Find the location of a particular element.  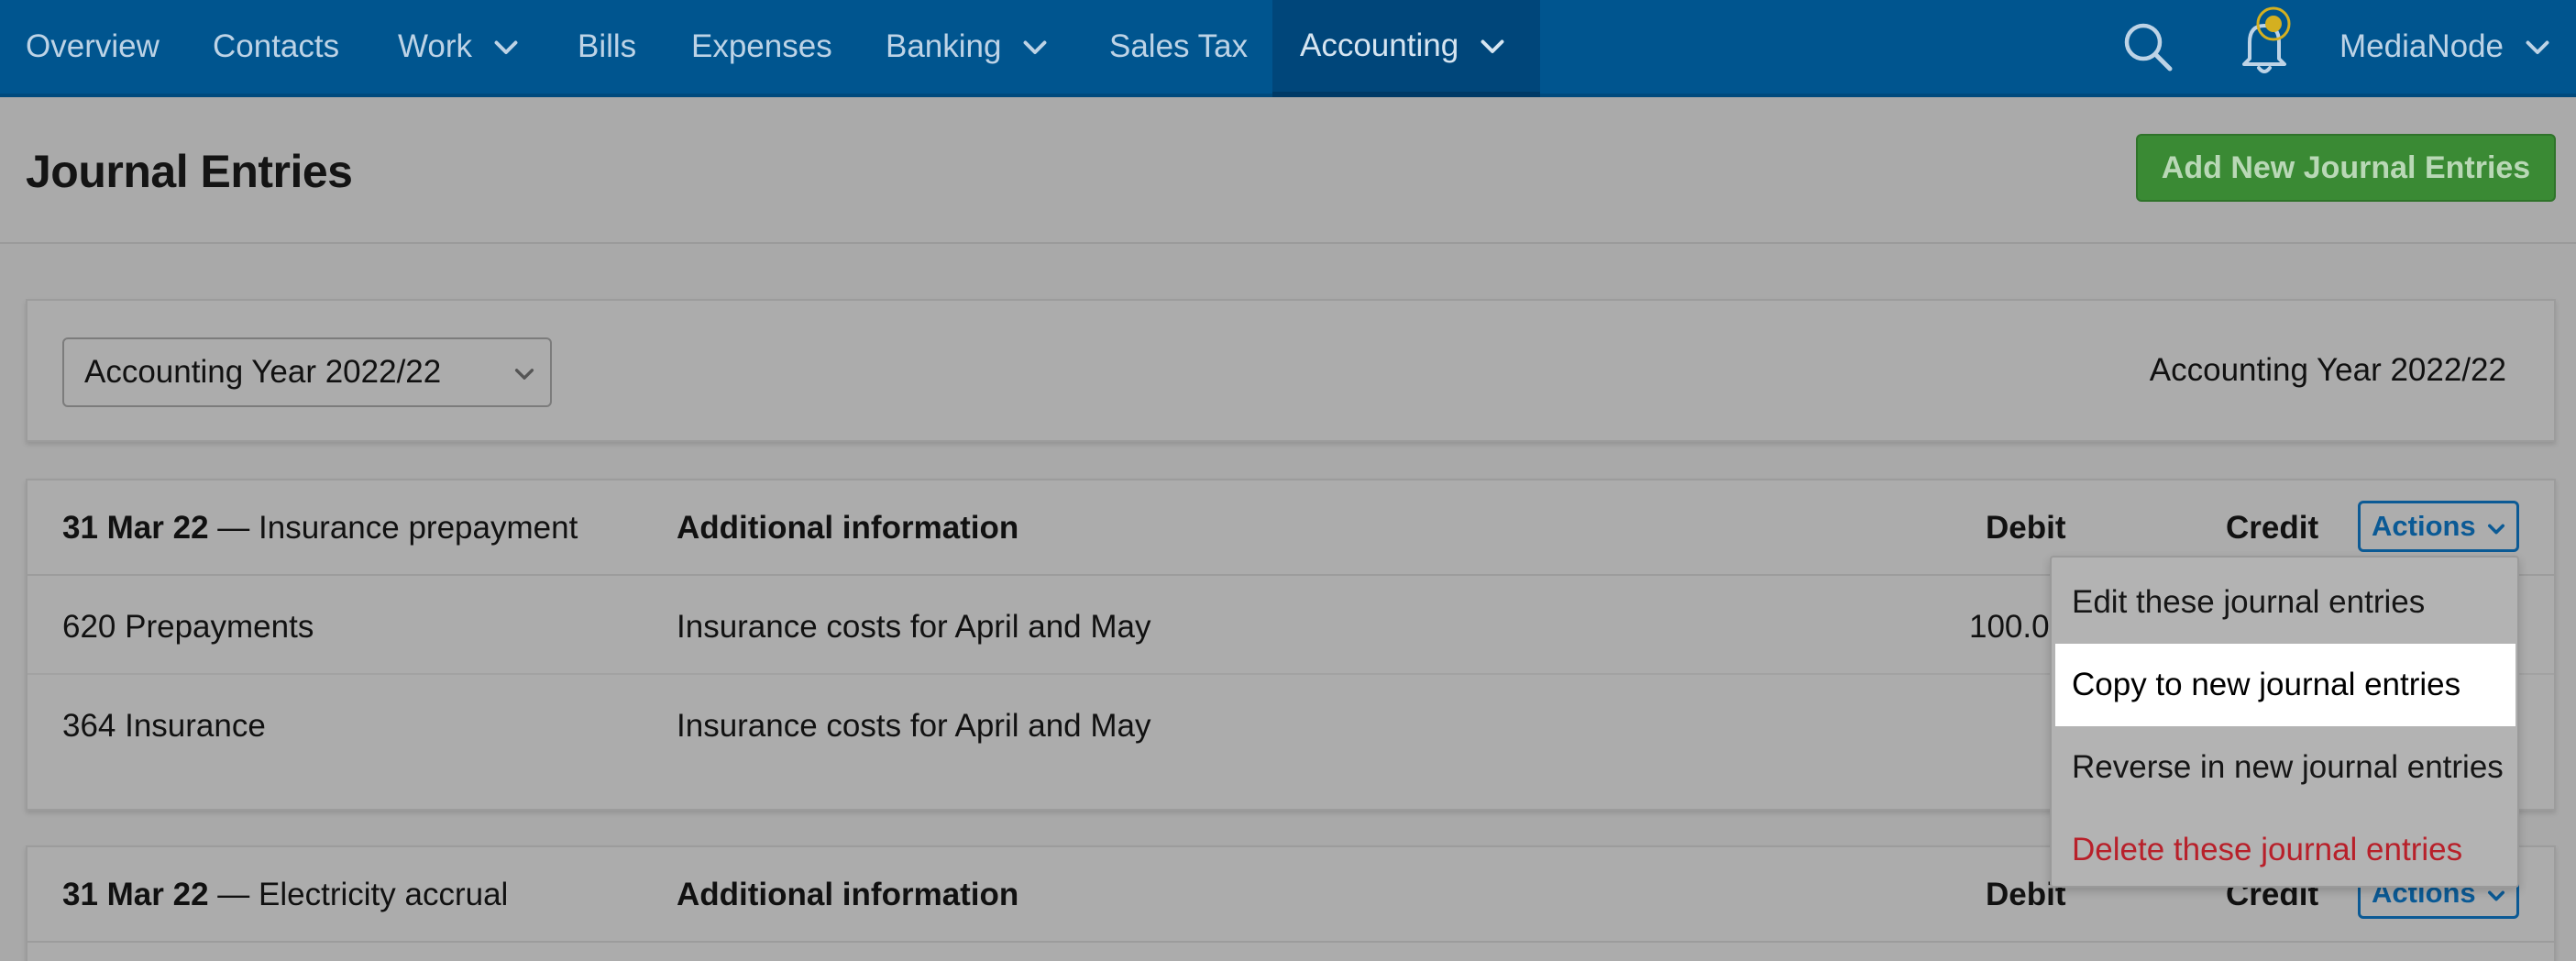

notification-bell-icon is located at coordinates (2265, 41).